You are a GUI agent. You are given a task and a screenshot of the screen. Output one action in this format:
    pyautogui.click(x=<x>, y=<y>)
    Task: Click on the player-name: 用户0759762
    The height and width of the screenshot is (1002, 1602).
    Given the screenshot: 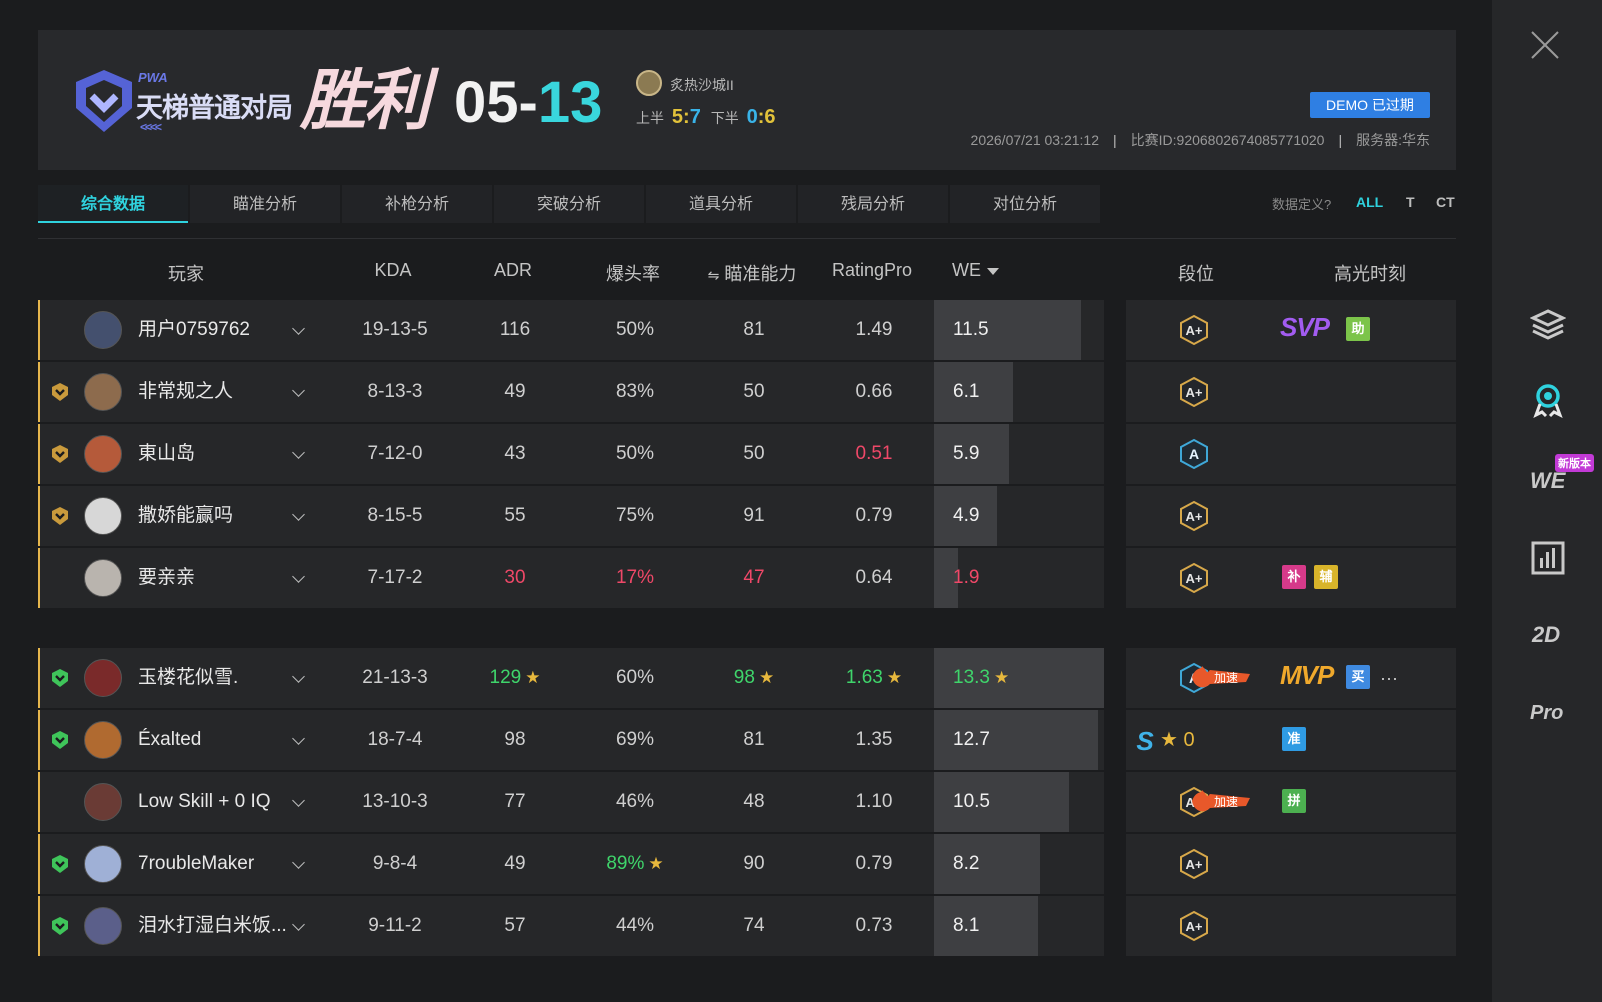 What is the action you would take?
    pyautogui.click(x=194, y=330)
    